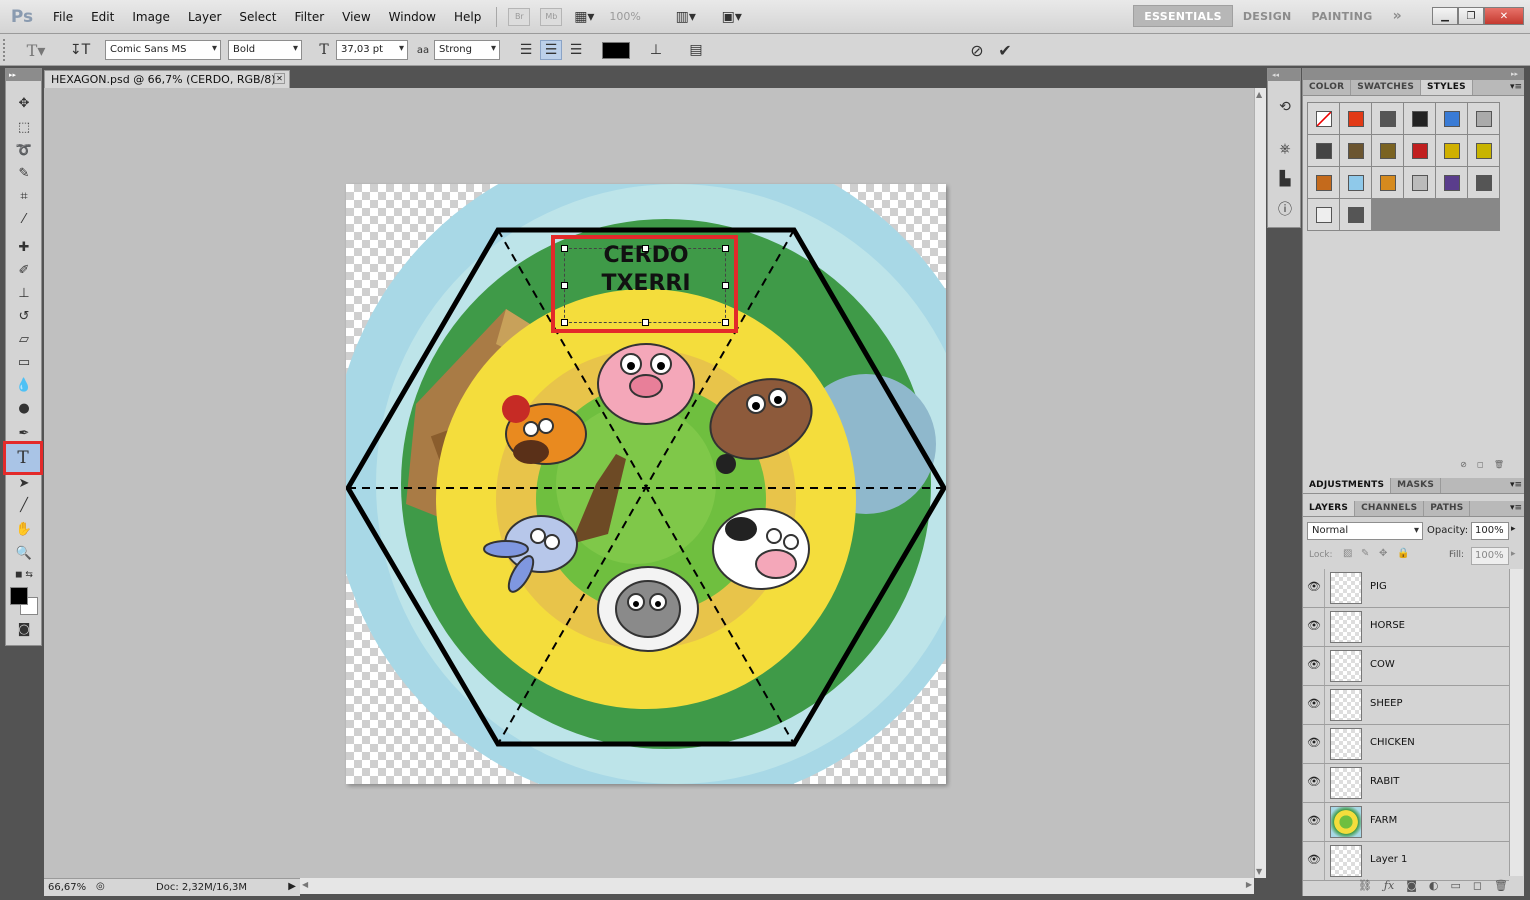 This screenshot has width=1530, height=900. I want to click on layer-style-icon: ƒx, so click(1389, 885).